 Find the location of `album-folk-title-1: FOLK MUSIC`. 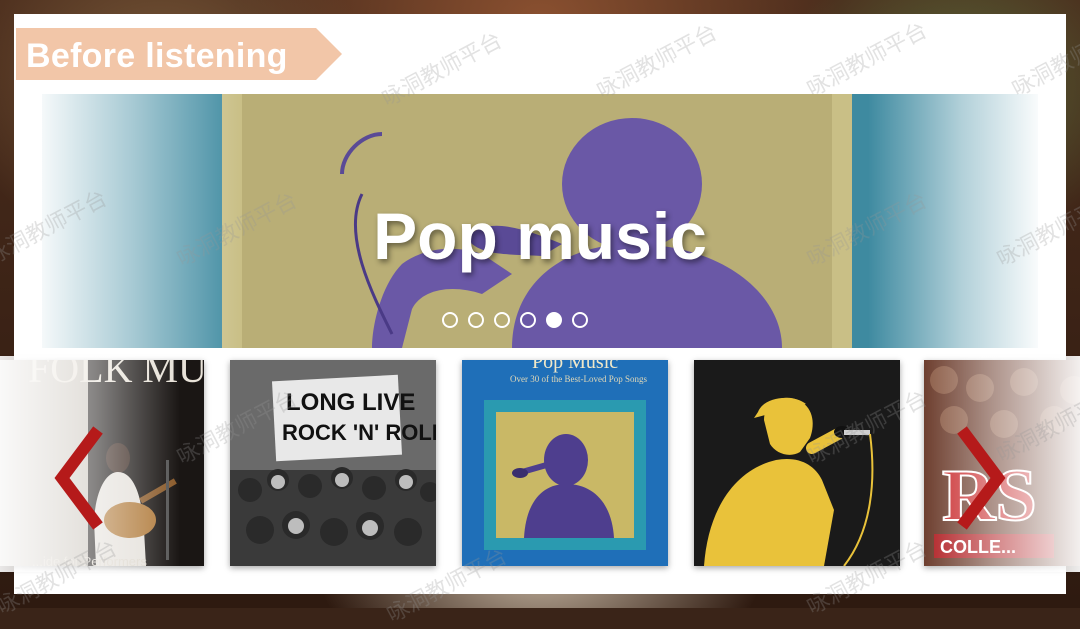

album-folk-title-1: FOLK MUSIC is located at coordinates (116, 375).